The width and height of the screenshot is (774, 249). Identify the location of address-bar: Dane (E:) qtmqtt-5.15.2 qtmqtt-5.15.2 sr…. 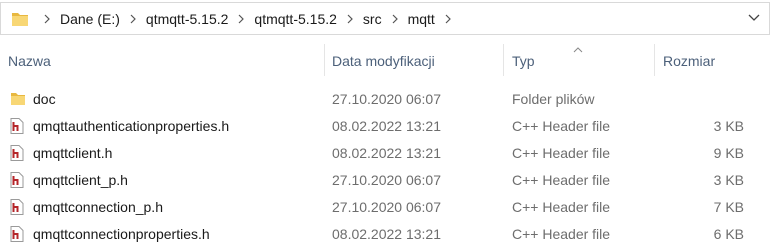
(385, 18).